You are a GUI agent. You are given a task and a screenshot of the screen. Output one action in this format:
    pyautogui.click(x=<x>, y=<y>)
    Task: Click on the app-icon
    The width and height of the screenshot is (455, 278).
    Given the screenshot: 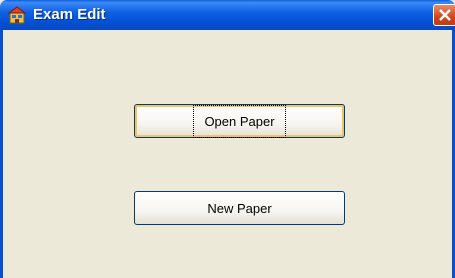 What is the action you would take?
    pyautogui.click(x=17, y=15)
    